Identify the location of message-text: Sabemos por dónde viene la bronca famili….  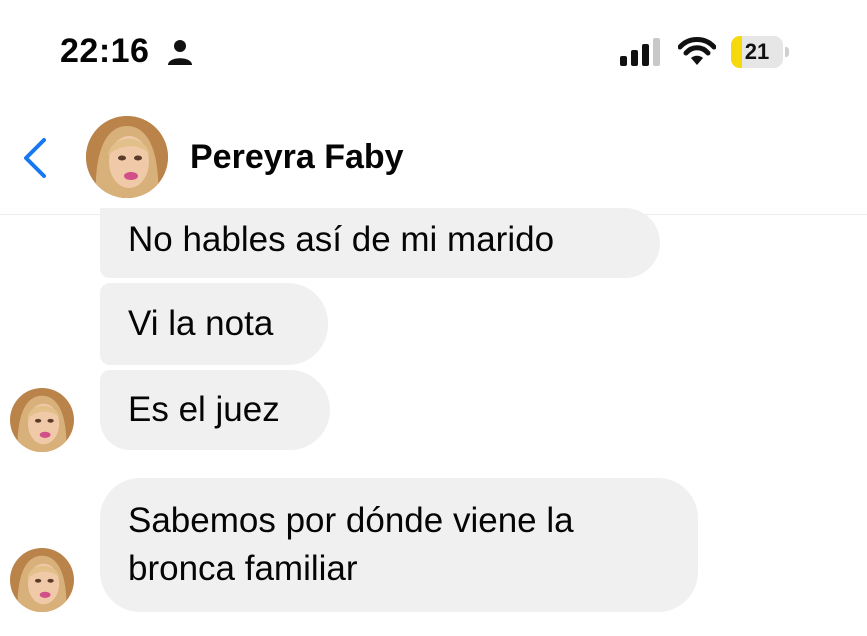
(351, 544).